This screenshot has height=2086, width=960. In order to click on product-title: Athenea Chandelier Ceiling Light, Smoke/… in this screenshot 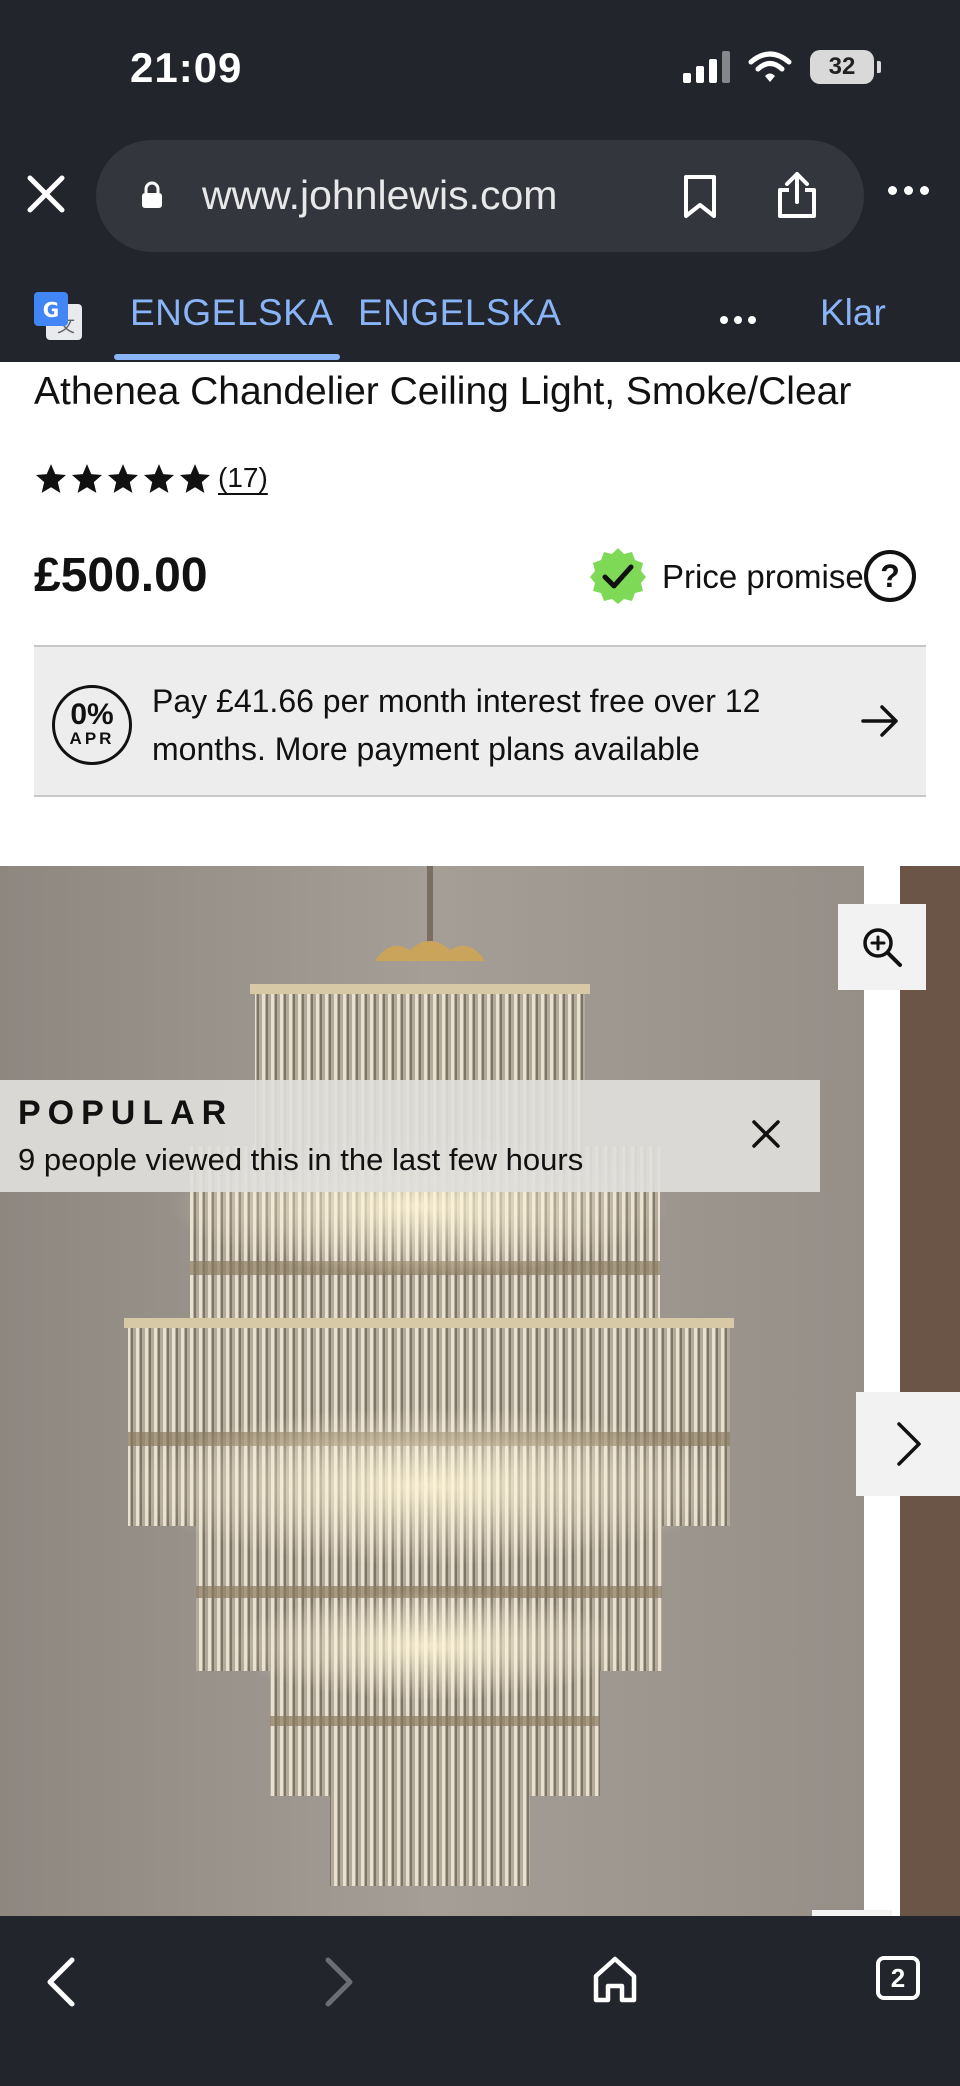, I will do `click(443, 391)`.